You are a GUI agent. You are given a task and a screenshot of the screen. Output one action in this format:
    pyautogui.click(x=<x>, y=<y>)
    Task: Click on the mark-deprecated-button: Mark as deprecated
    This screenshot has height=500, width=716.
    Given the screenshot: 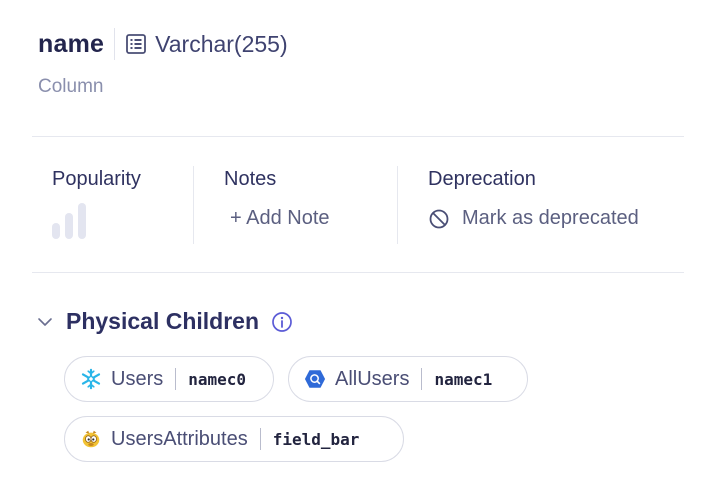 What is the action you would take?
    pyautogui.click(x=533, y=218)
    